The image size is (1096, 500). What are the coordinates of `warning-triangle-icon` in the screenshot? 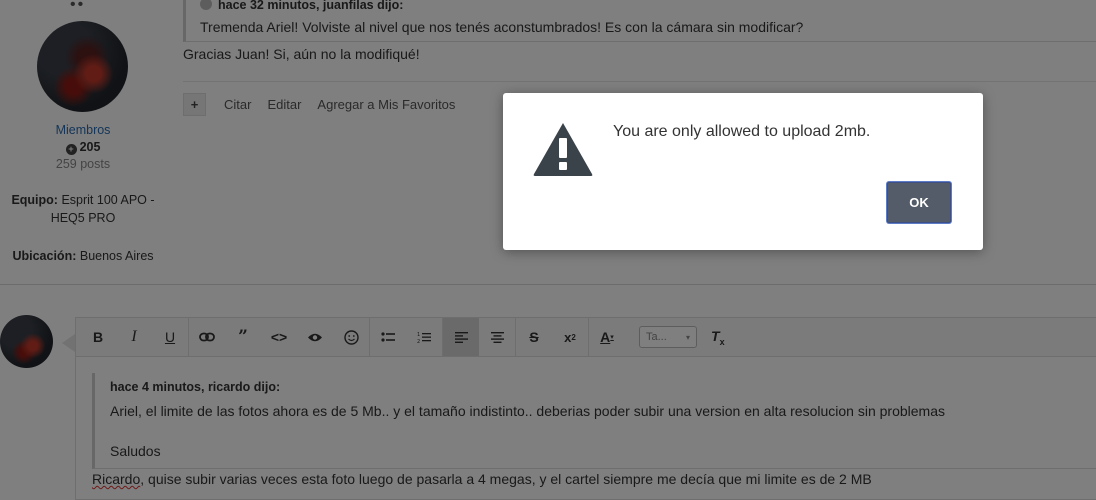 It's located at (563, 149).